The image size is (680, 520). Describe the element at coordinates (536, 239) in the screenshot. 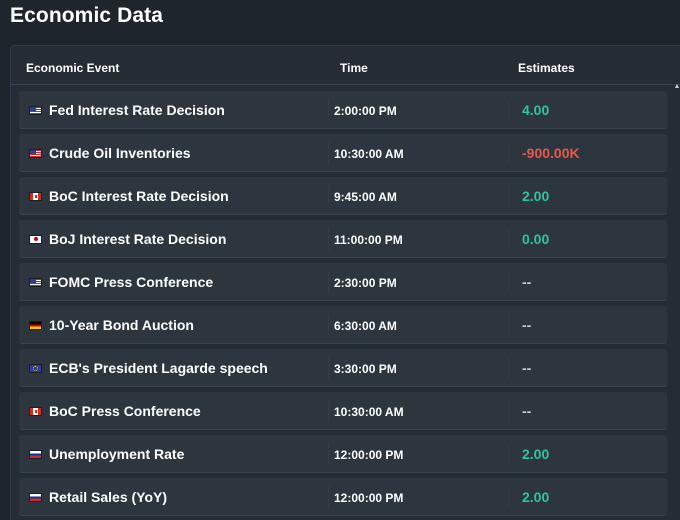

I see `event-estimate: 0.00` at that location.